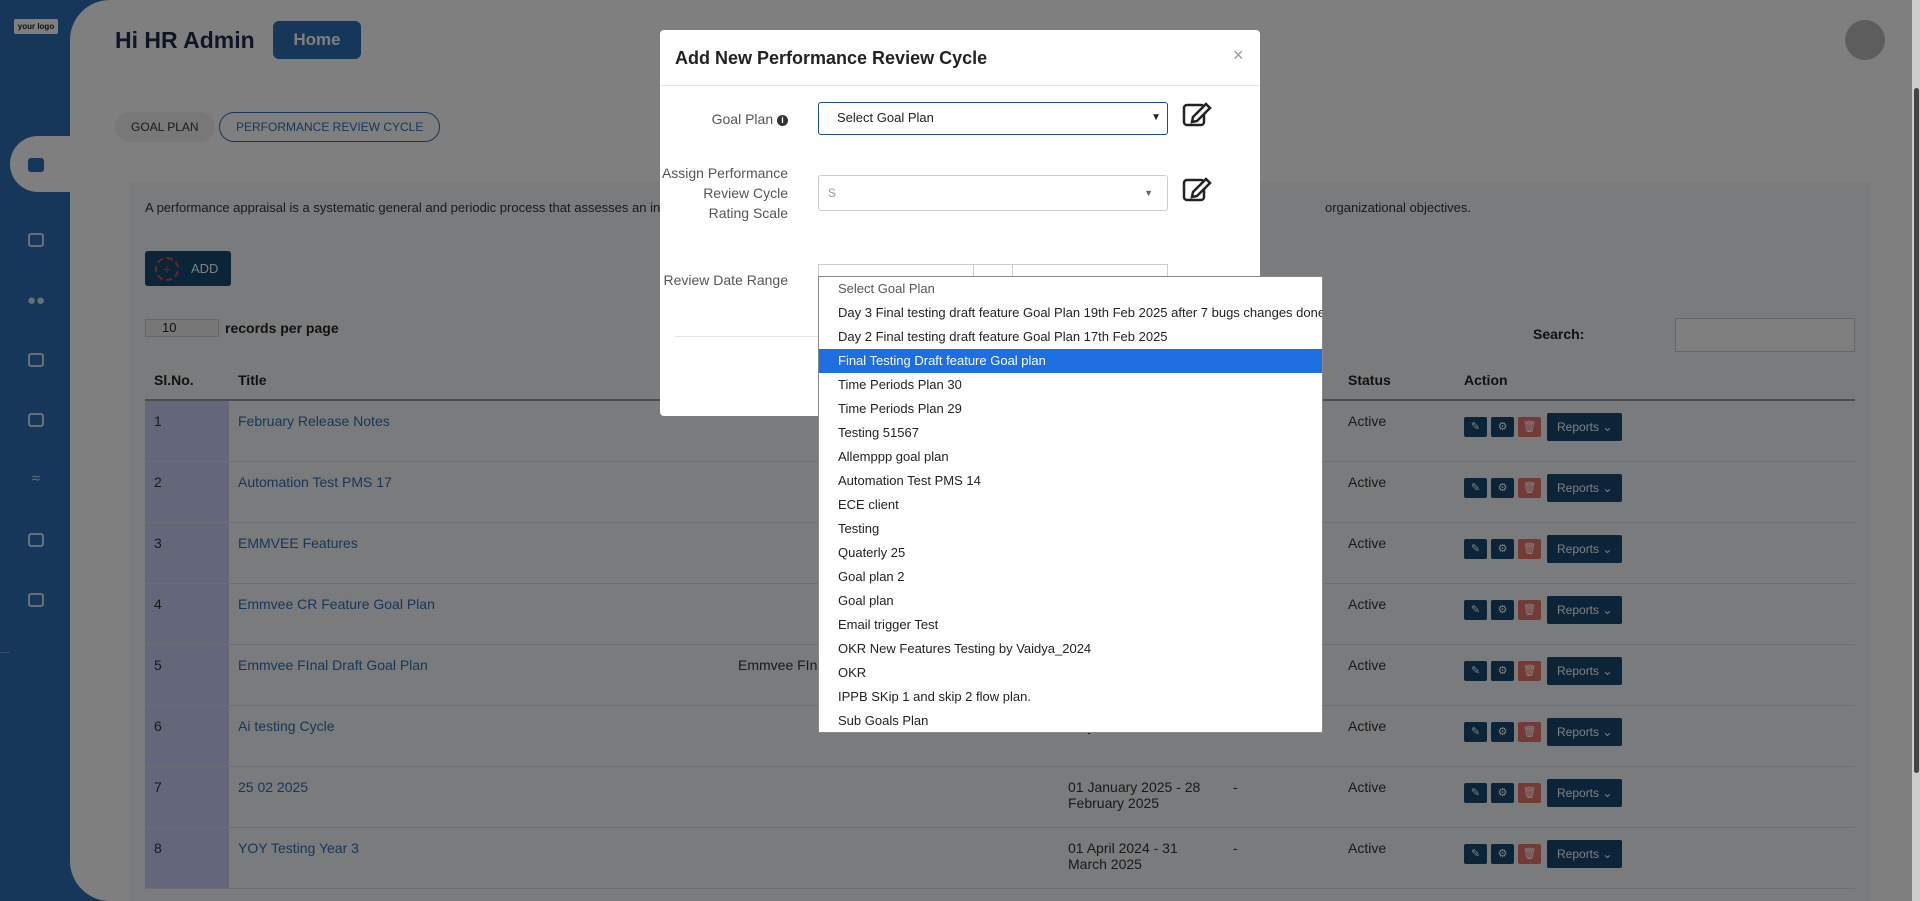 This screenshot has width=1920, height=901. Describe the element at coordinates (1070, 601) in the screenshot. I see `dropdown-option: Goal plan` at that location.